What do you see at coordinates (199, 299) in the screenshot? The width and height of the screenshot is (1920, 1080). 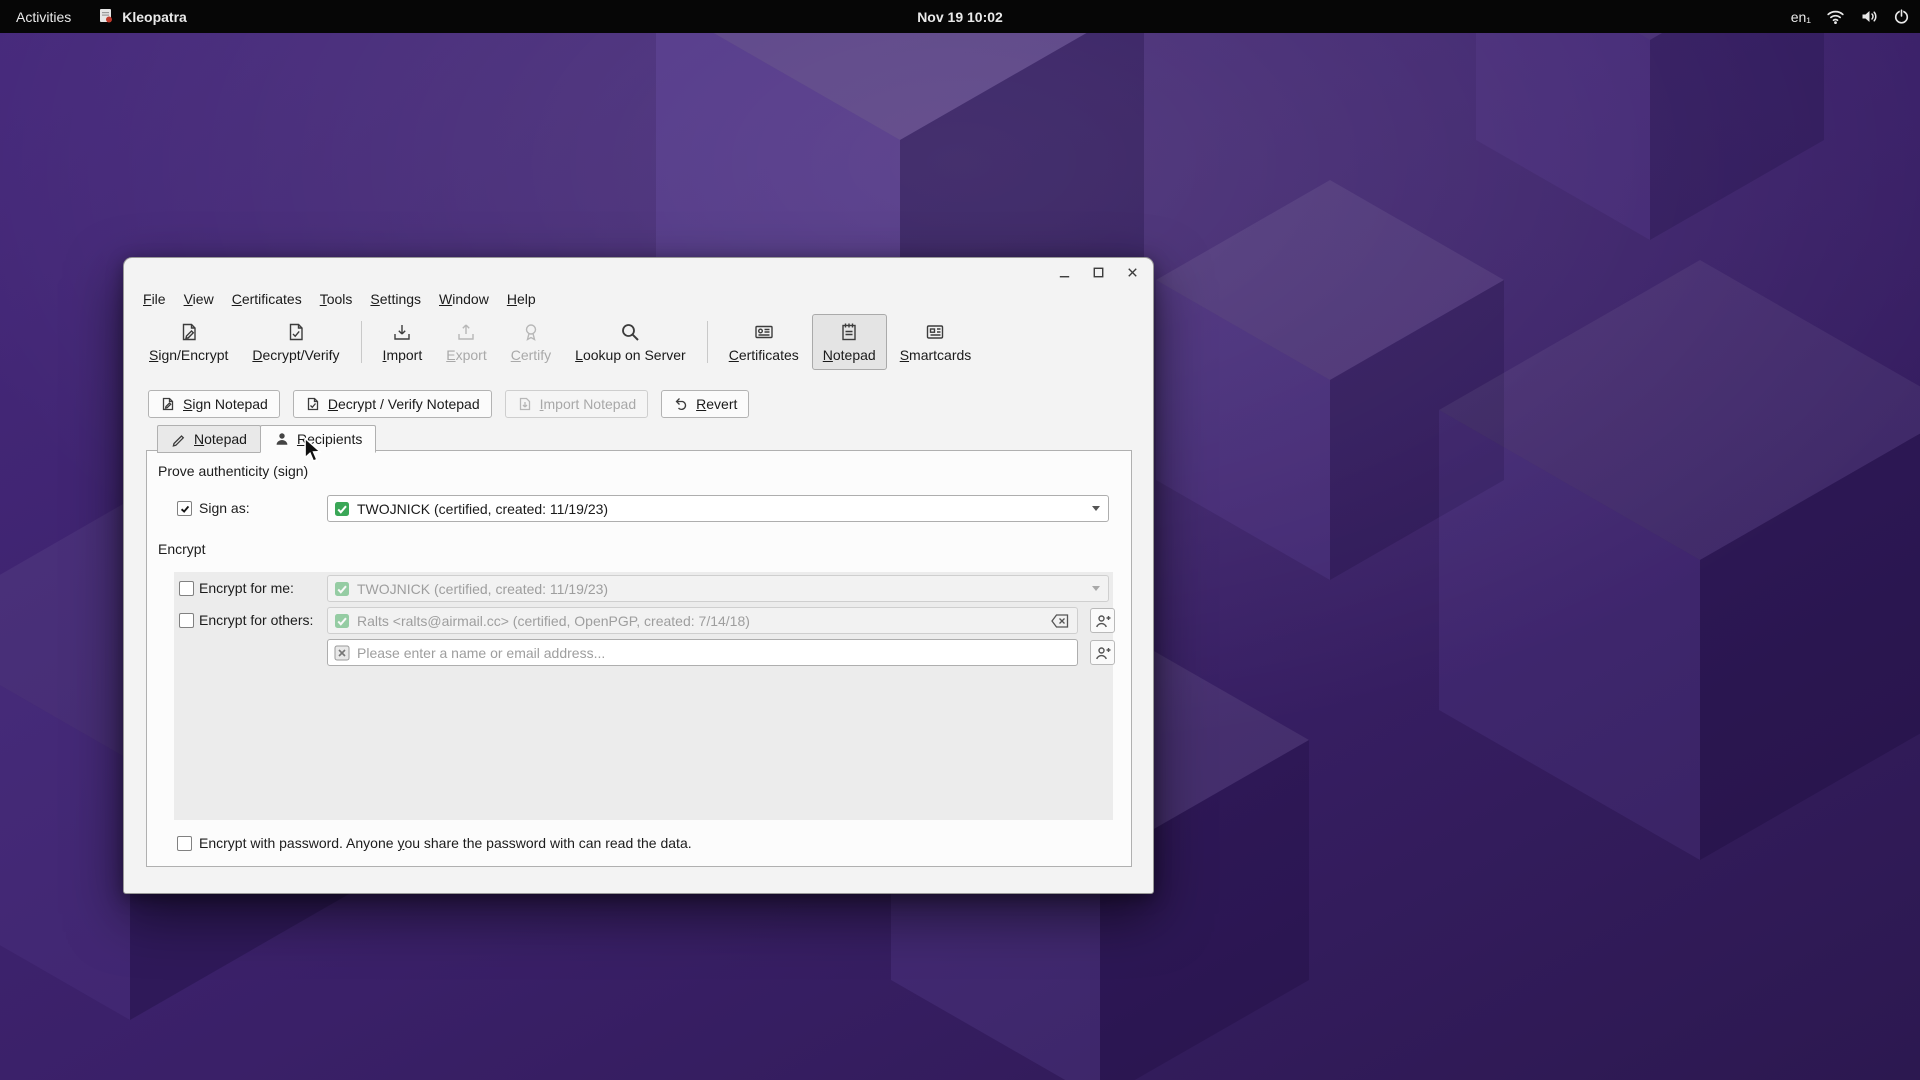 I see `menu-view: View` at bounding box center [199, 299].